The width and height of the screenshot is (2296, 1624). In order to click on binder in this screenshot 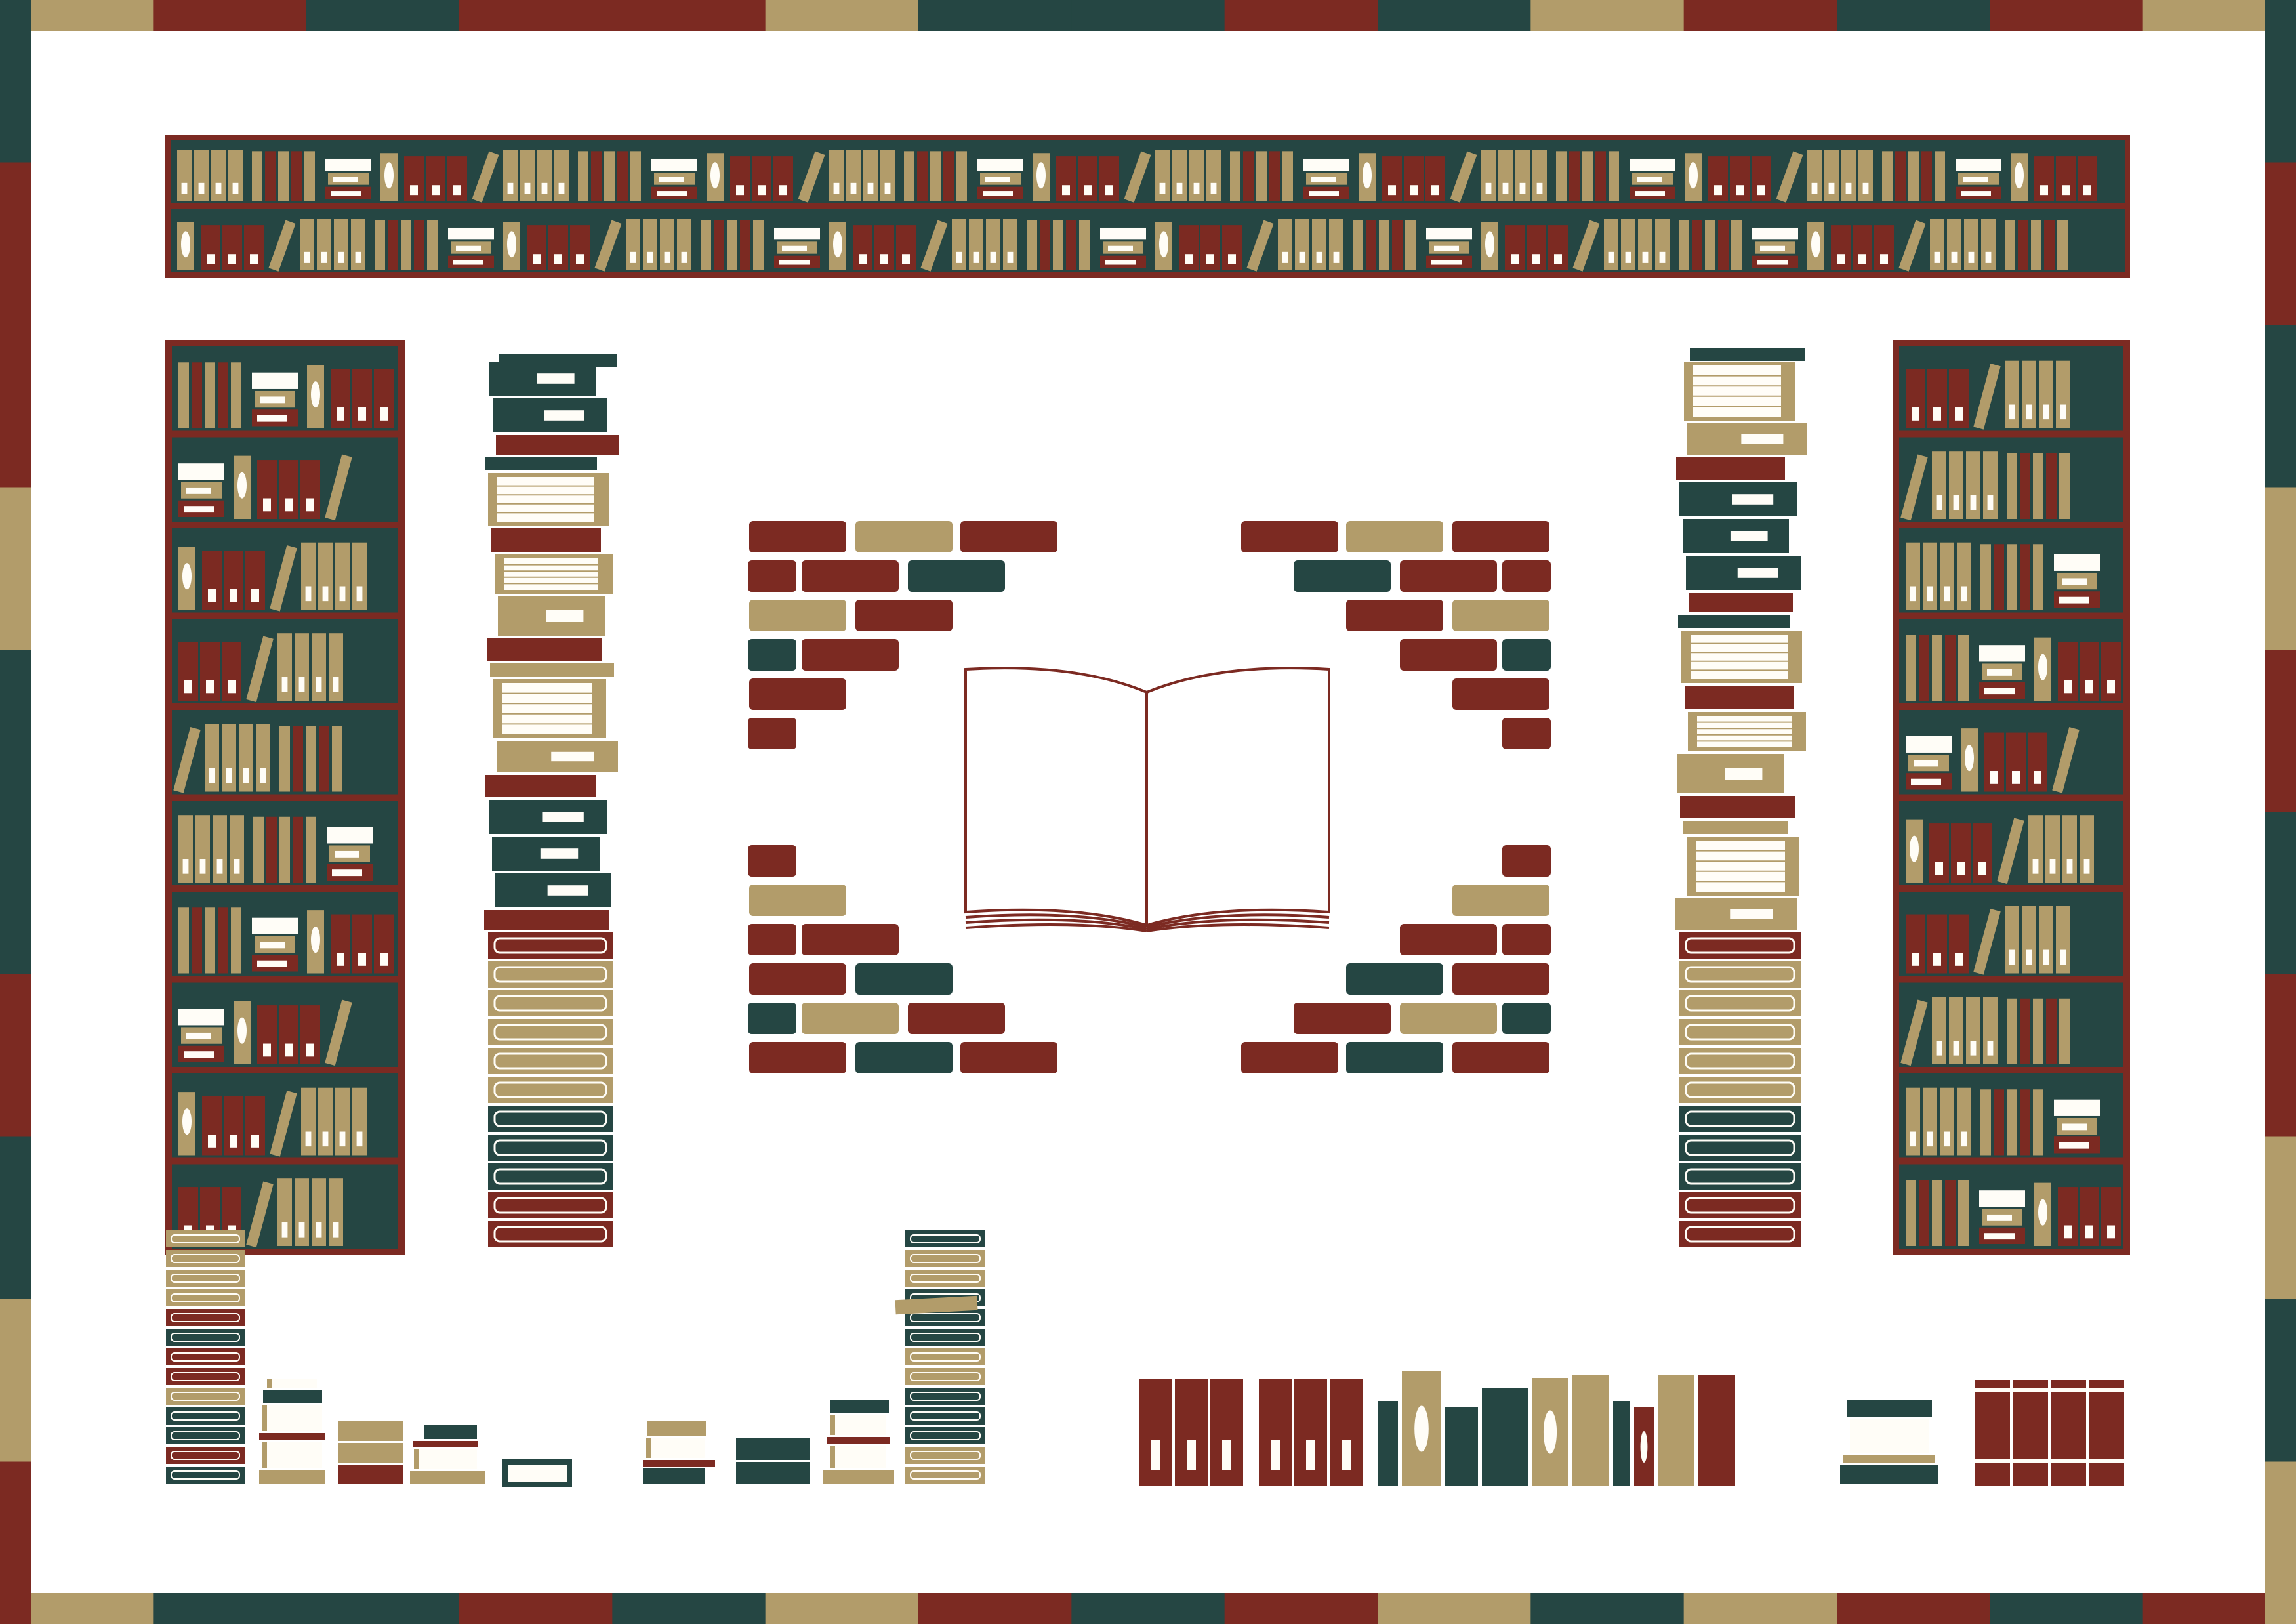, I will do `click(1276, 1433)`.